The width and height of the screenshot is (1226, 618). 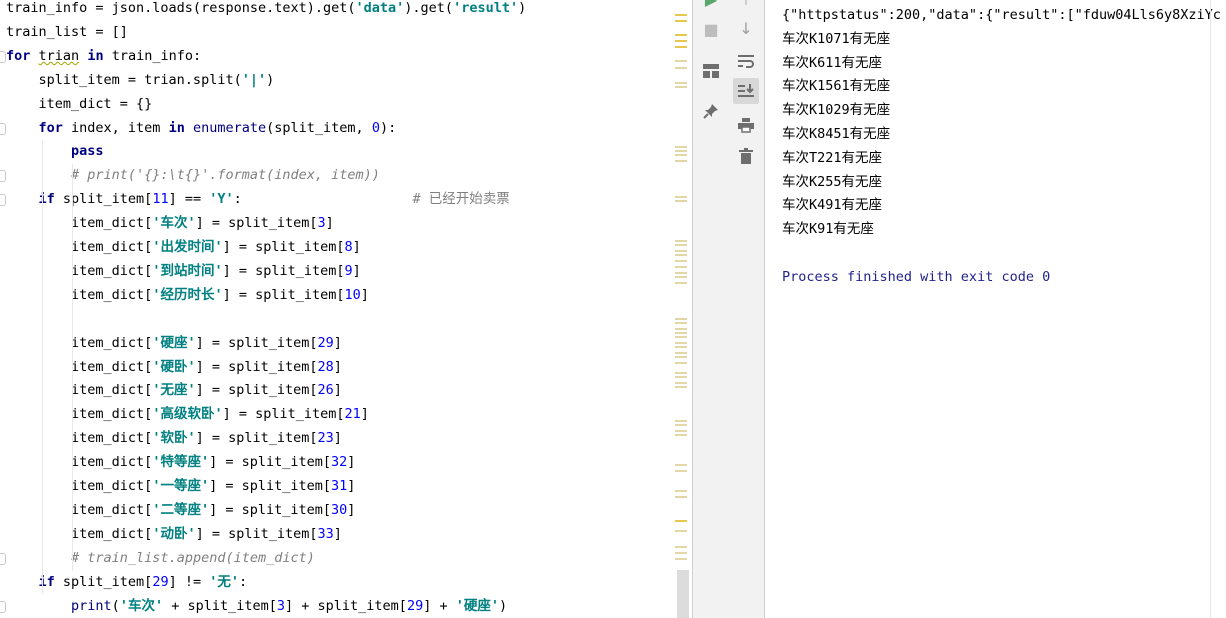 I want to click on code-line: item_dict['无座'] = split_item[26], so click(x=174, y=390).